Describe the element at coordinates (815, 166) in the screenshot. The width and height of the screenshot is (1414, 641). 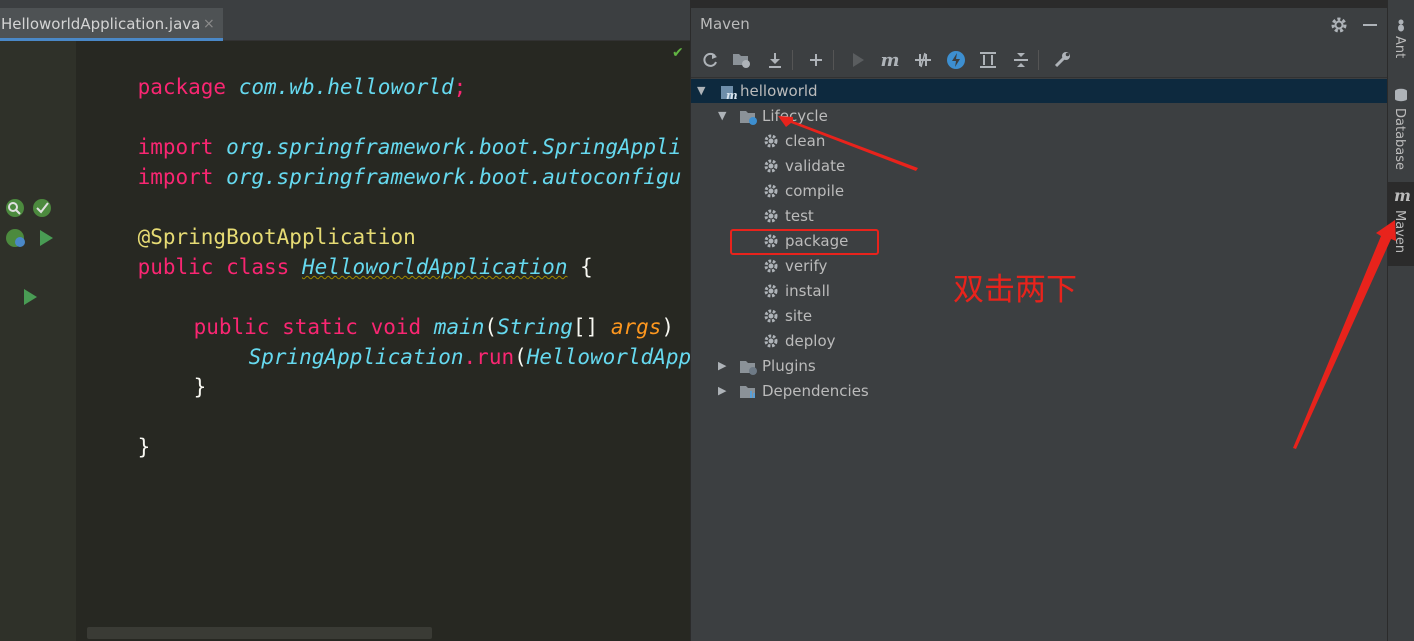
I see `tree-label: validate` at that location.